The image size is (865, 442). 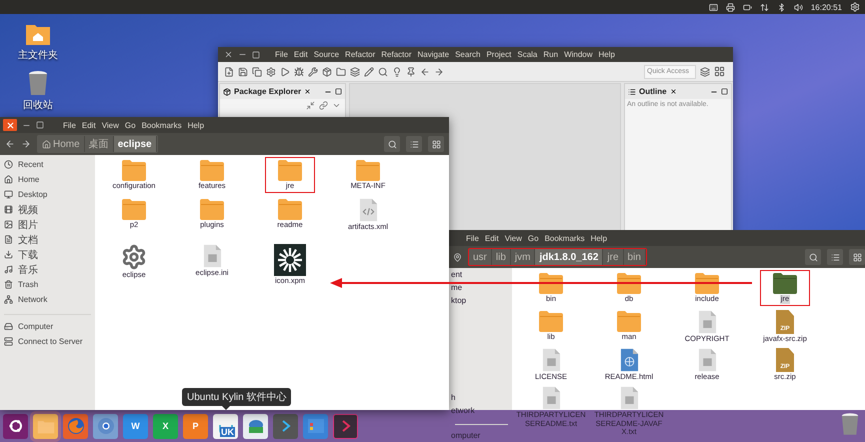 What do you see at coordinates (10, 144) in the screenshot?
I see `back-arrow-icon` at bounding box center [10, 144].